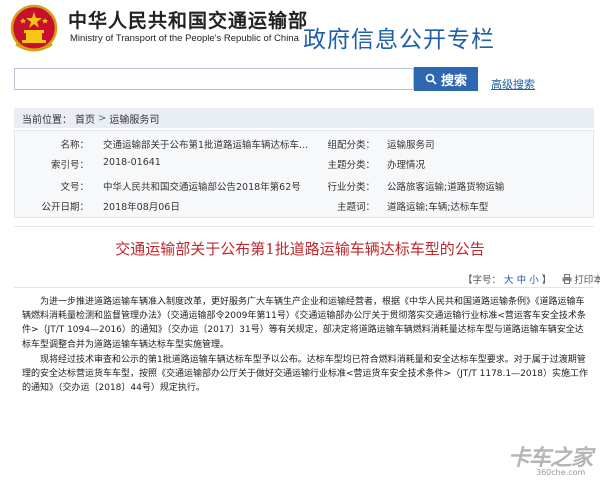 The image size is (600, 485). What do you see at coordinates (482, 280) in the screenshot?
I see `font-size-label: 【字号：` at bounding box center [482, 280].